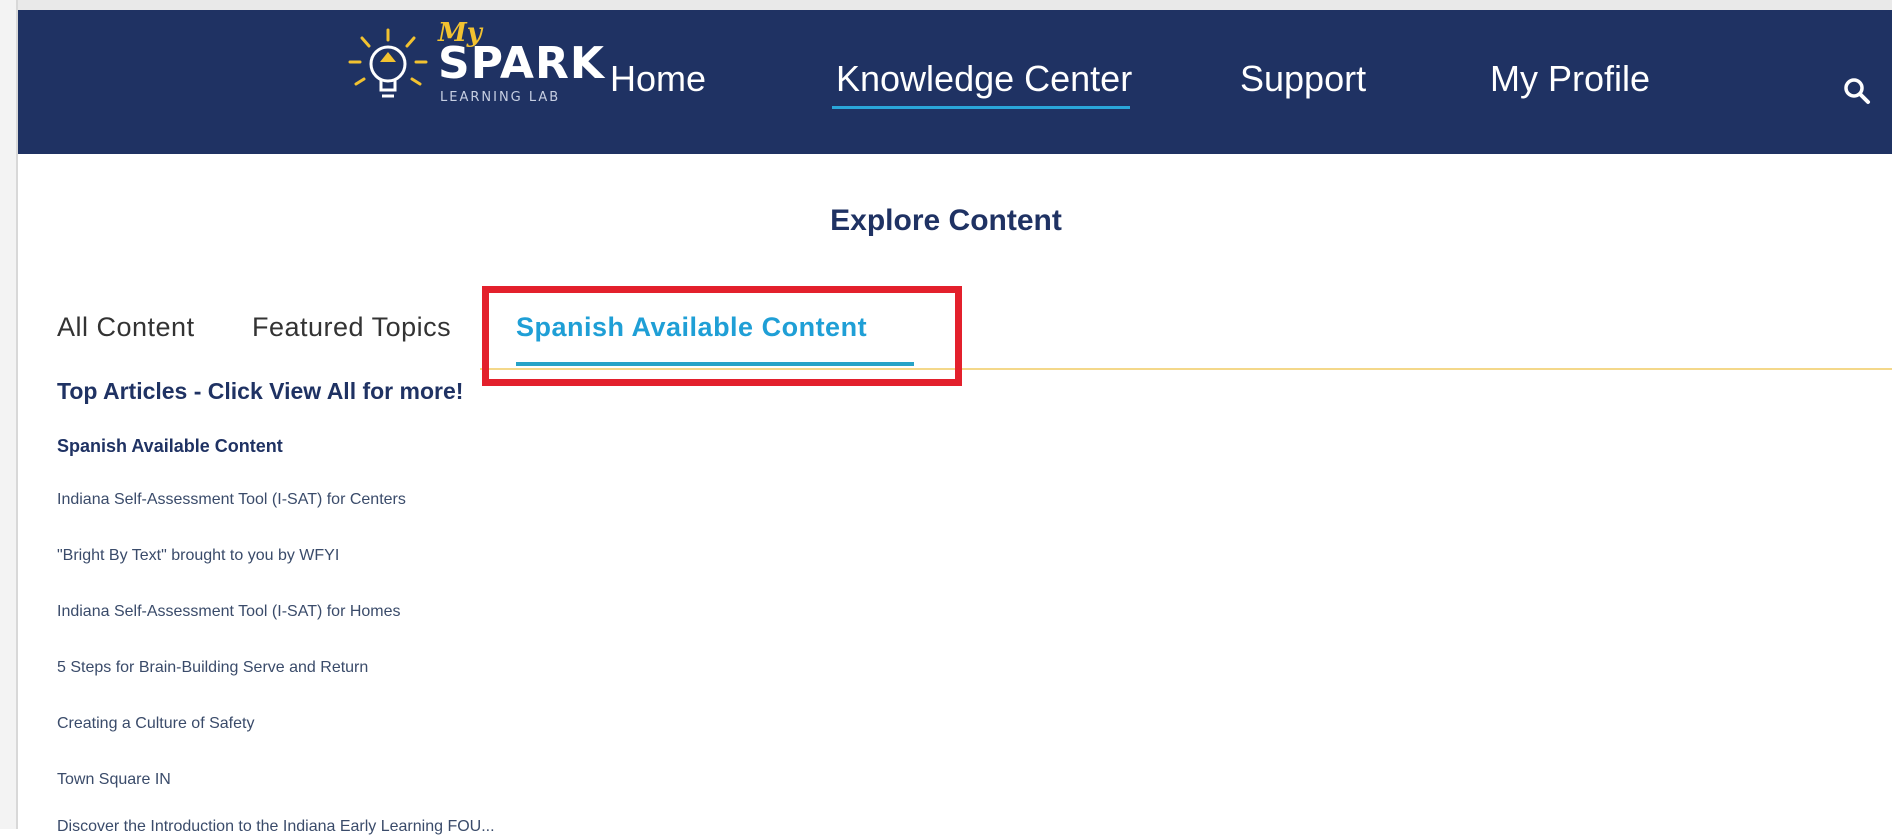  Describe the element at coordinates (722, 336) in the screenshot. I see `highlight-box` at that location.